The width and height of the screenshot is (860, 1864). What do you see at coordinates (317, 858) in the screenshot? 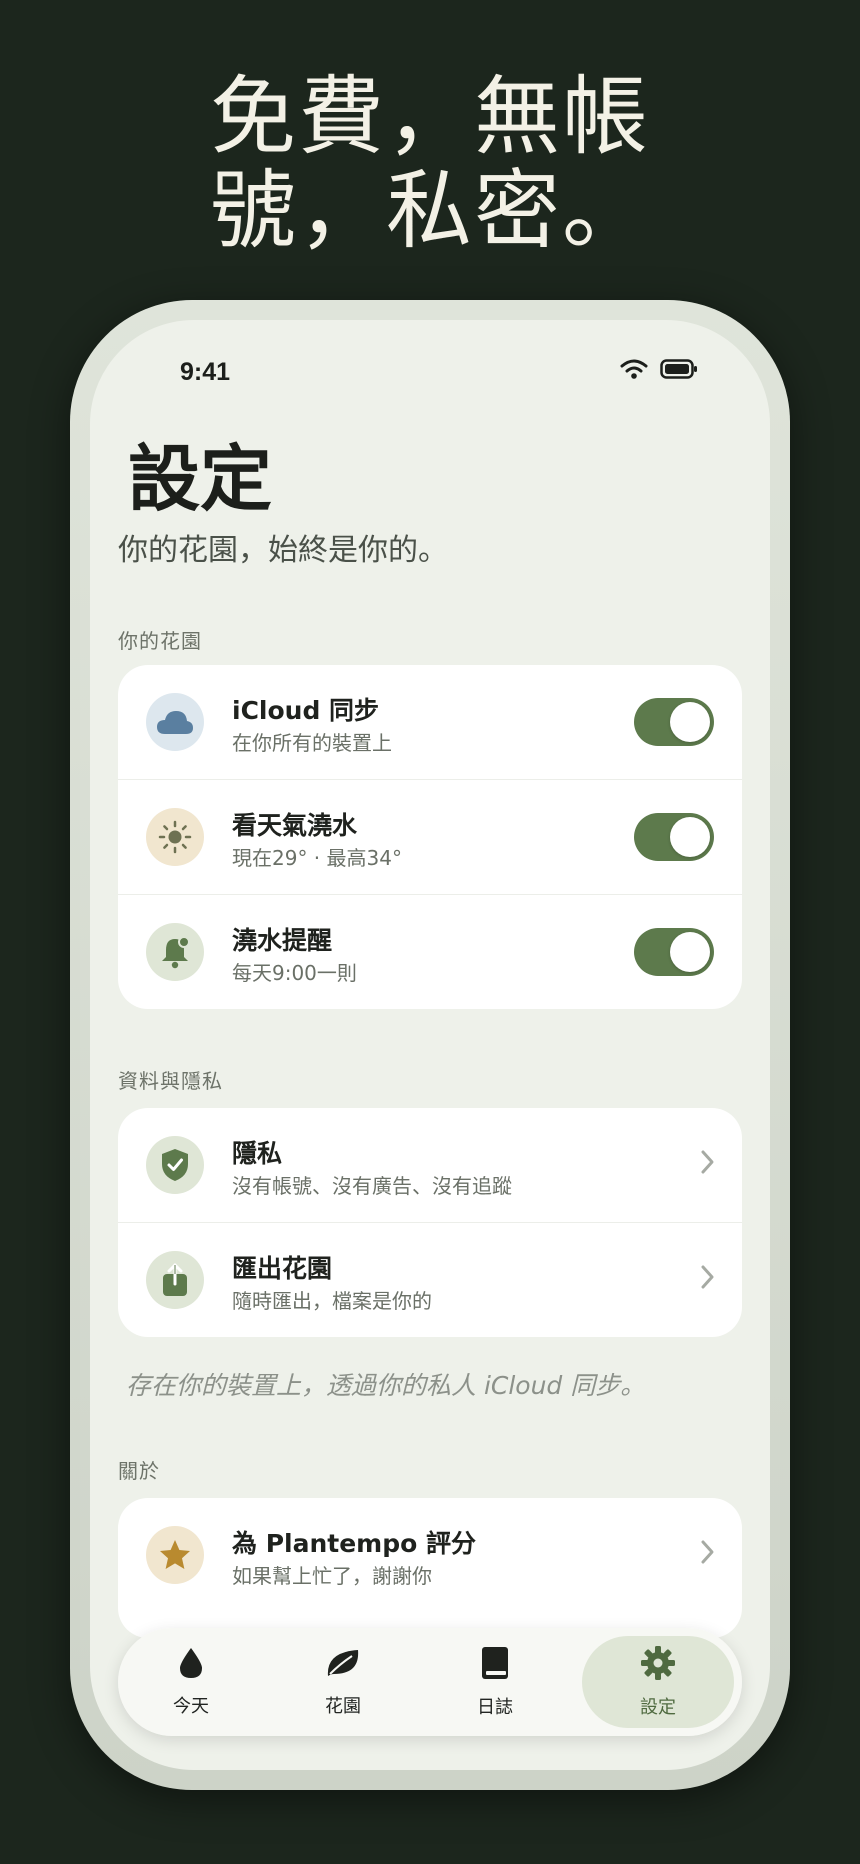
I see `row-subtitle: 現在29° · 最高34°` at bounding box center [317, 858].